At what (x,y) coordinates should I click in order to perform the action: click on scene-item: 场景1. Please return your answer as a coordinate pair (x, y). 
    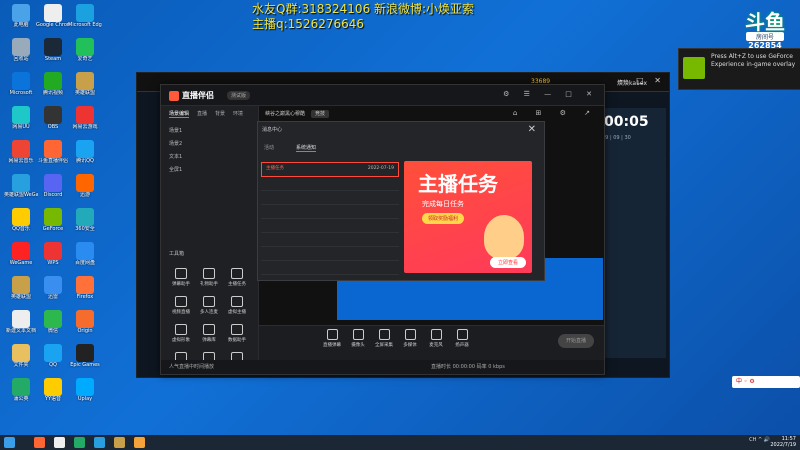
    Looking at the image, I should click on (209, 130).